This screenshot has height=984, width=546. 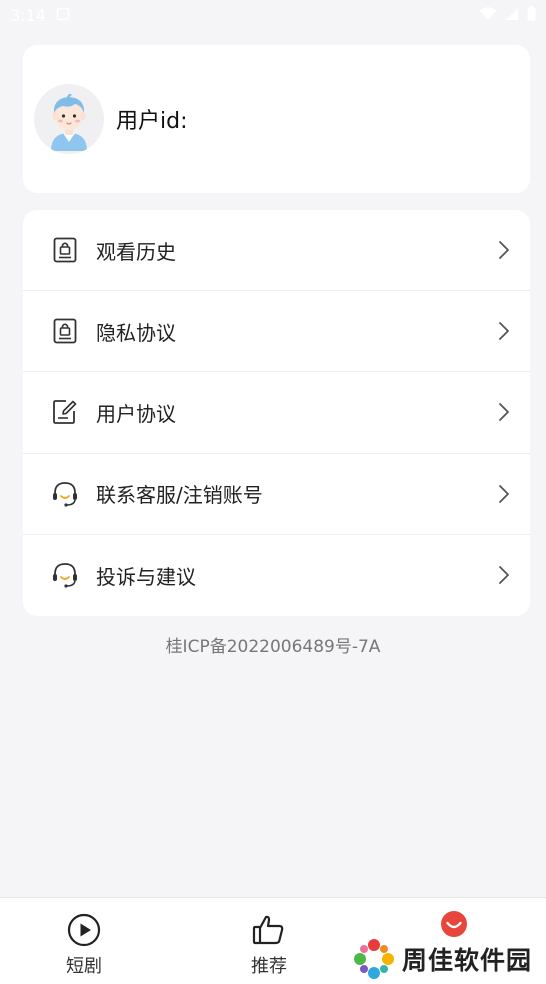 What do you see at coordinates (84, 966) in the screenshot?
I see `tab-label: 短剧` at bounding box center [84, 966].